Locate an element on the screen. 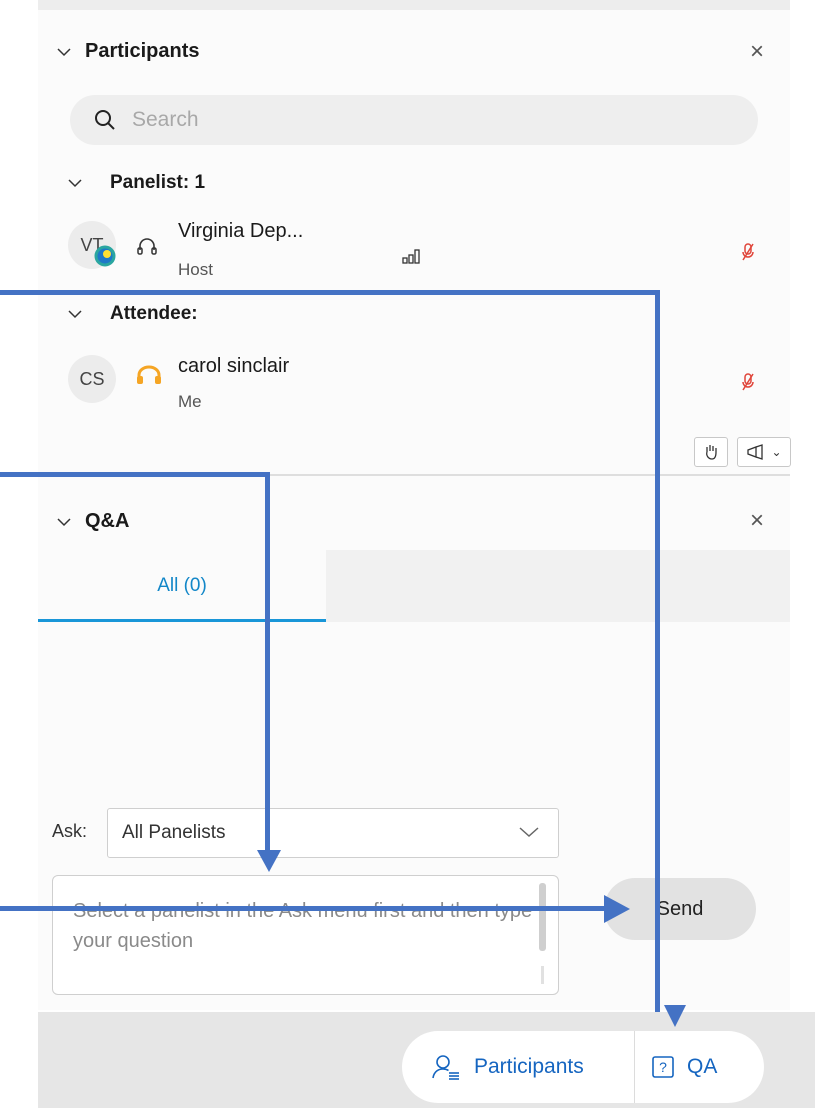 This screenshot has height=1108, width=815. qa-toggle-button: ? QA is located at coordinates (684, 1067).